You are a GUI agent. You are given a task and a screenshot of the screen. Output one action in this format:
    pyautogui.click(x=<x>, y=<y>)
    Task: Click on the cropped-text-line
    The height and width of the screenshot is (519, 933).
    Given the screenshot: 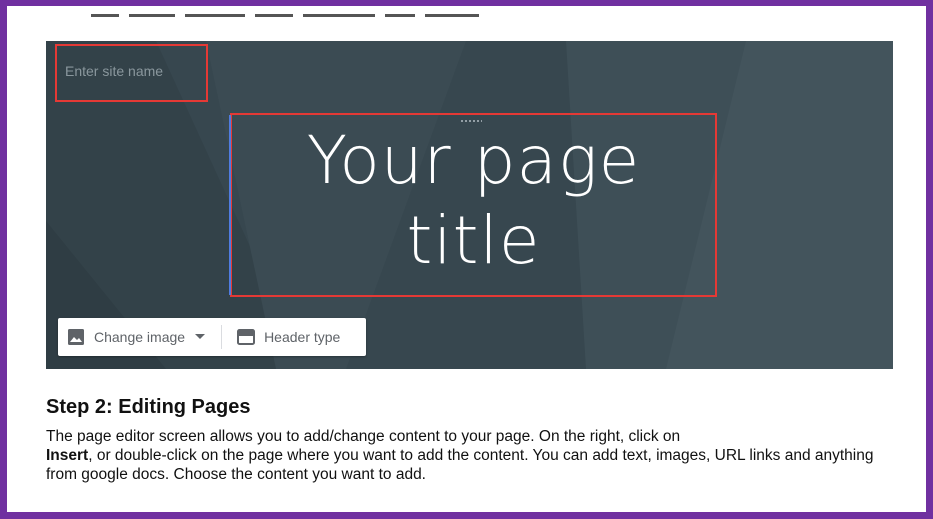 What is the action you would take?
    pyautogui.click(x=301, y=16)
    